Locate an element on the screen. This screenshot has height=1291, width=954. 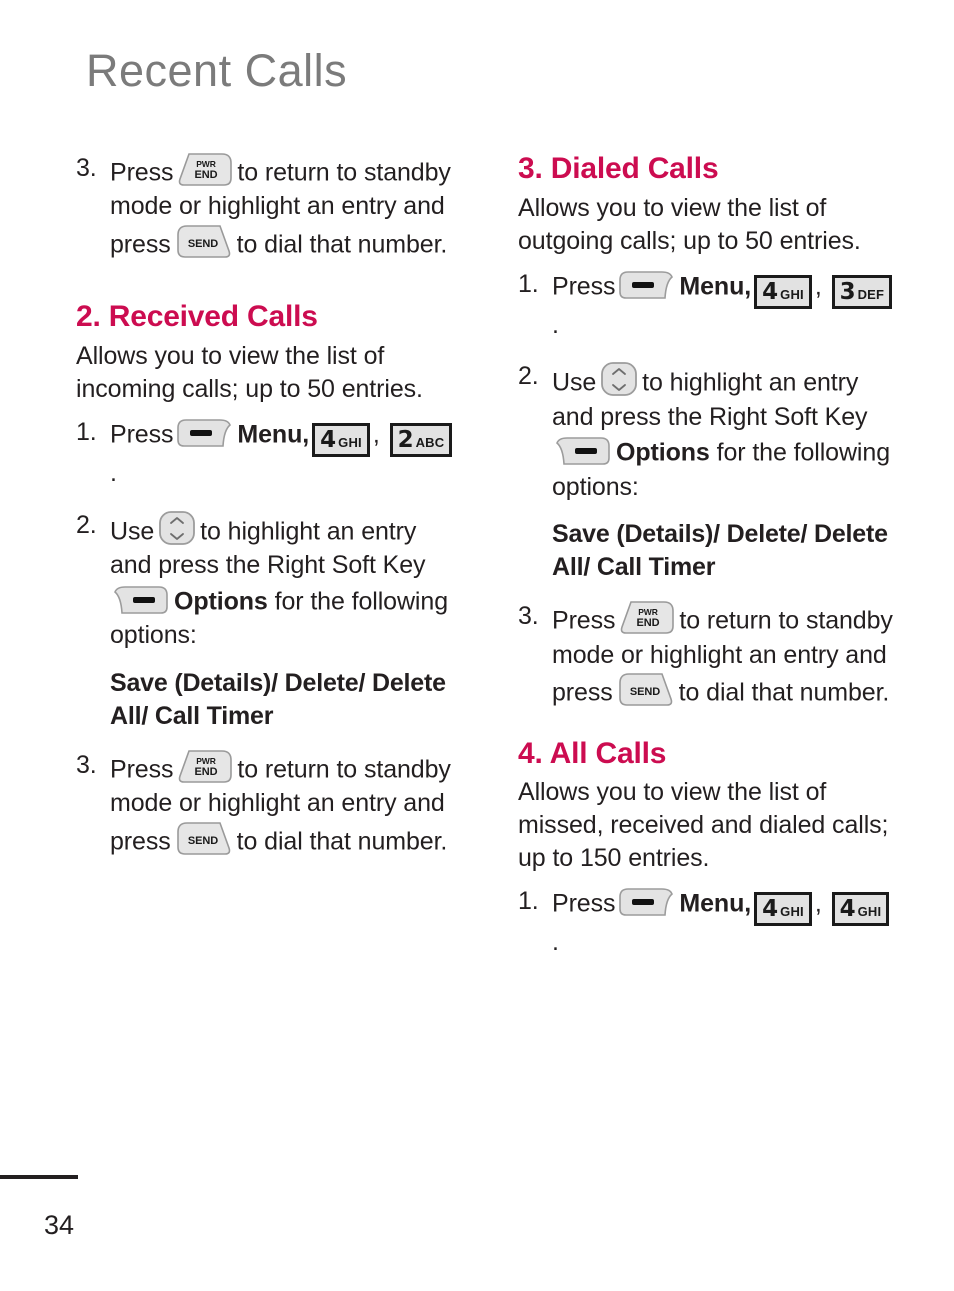
step-text: Press Menu, 4 GHI, 4 GHI. is located at coordinates (725, 922).